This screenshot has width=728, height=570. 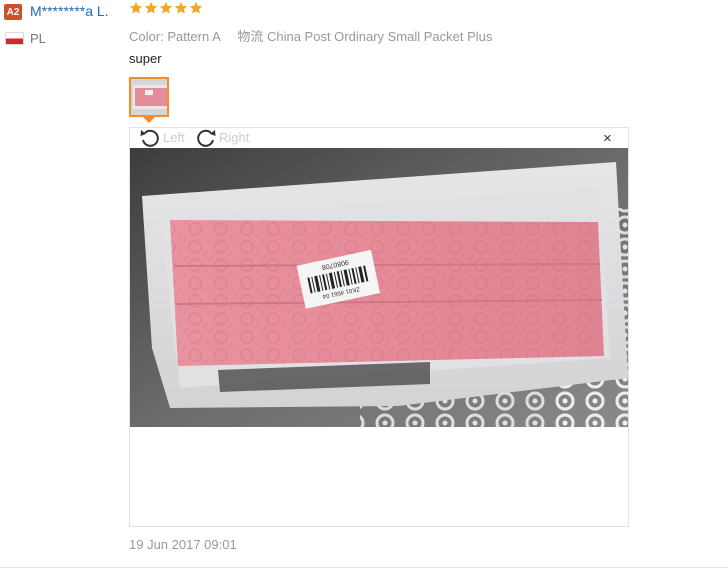 I want to click on thumbnail-image, so click(x=149, y=97).